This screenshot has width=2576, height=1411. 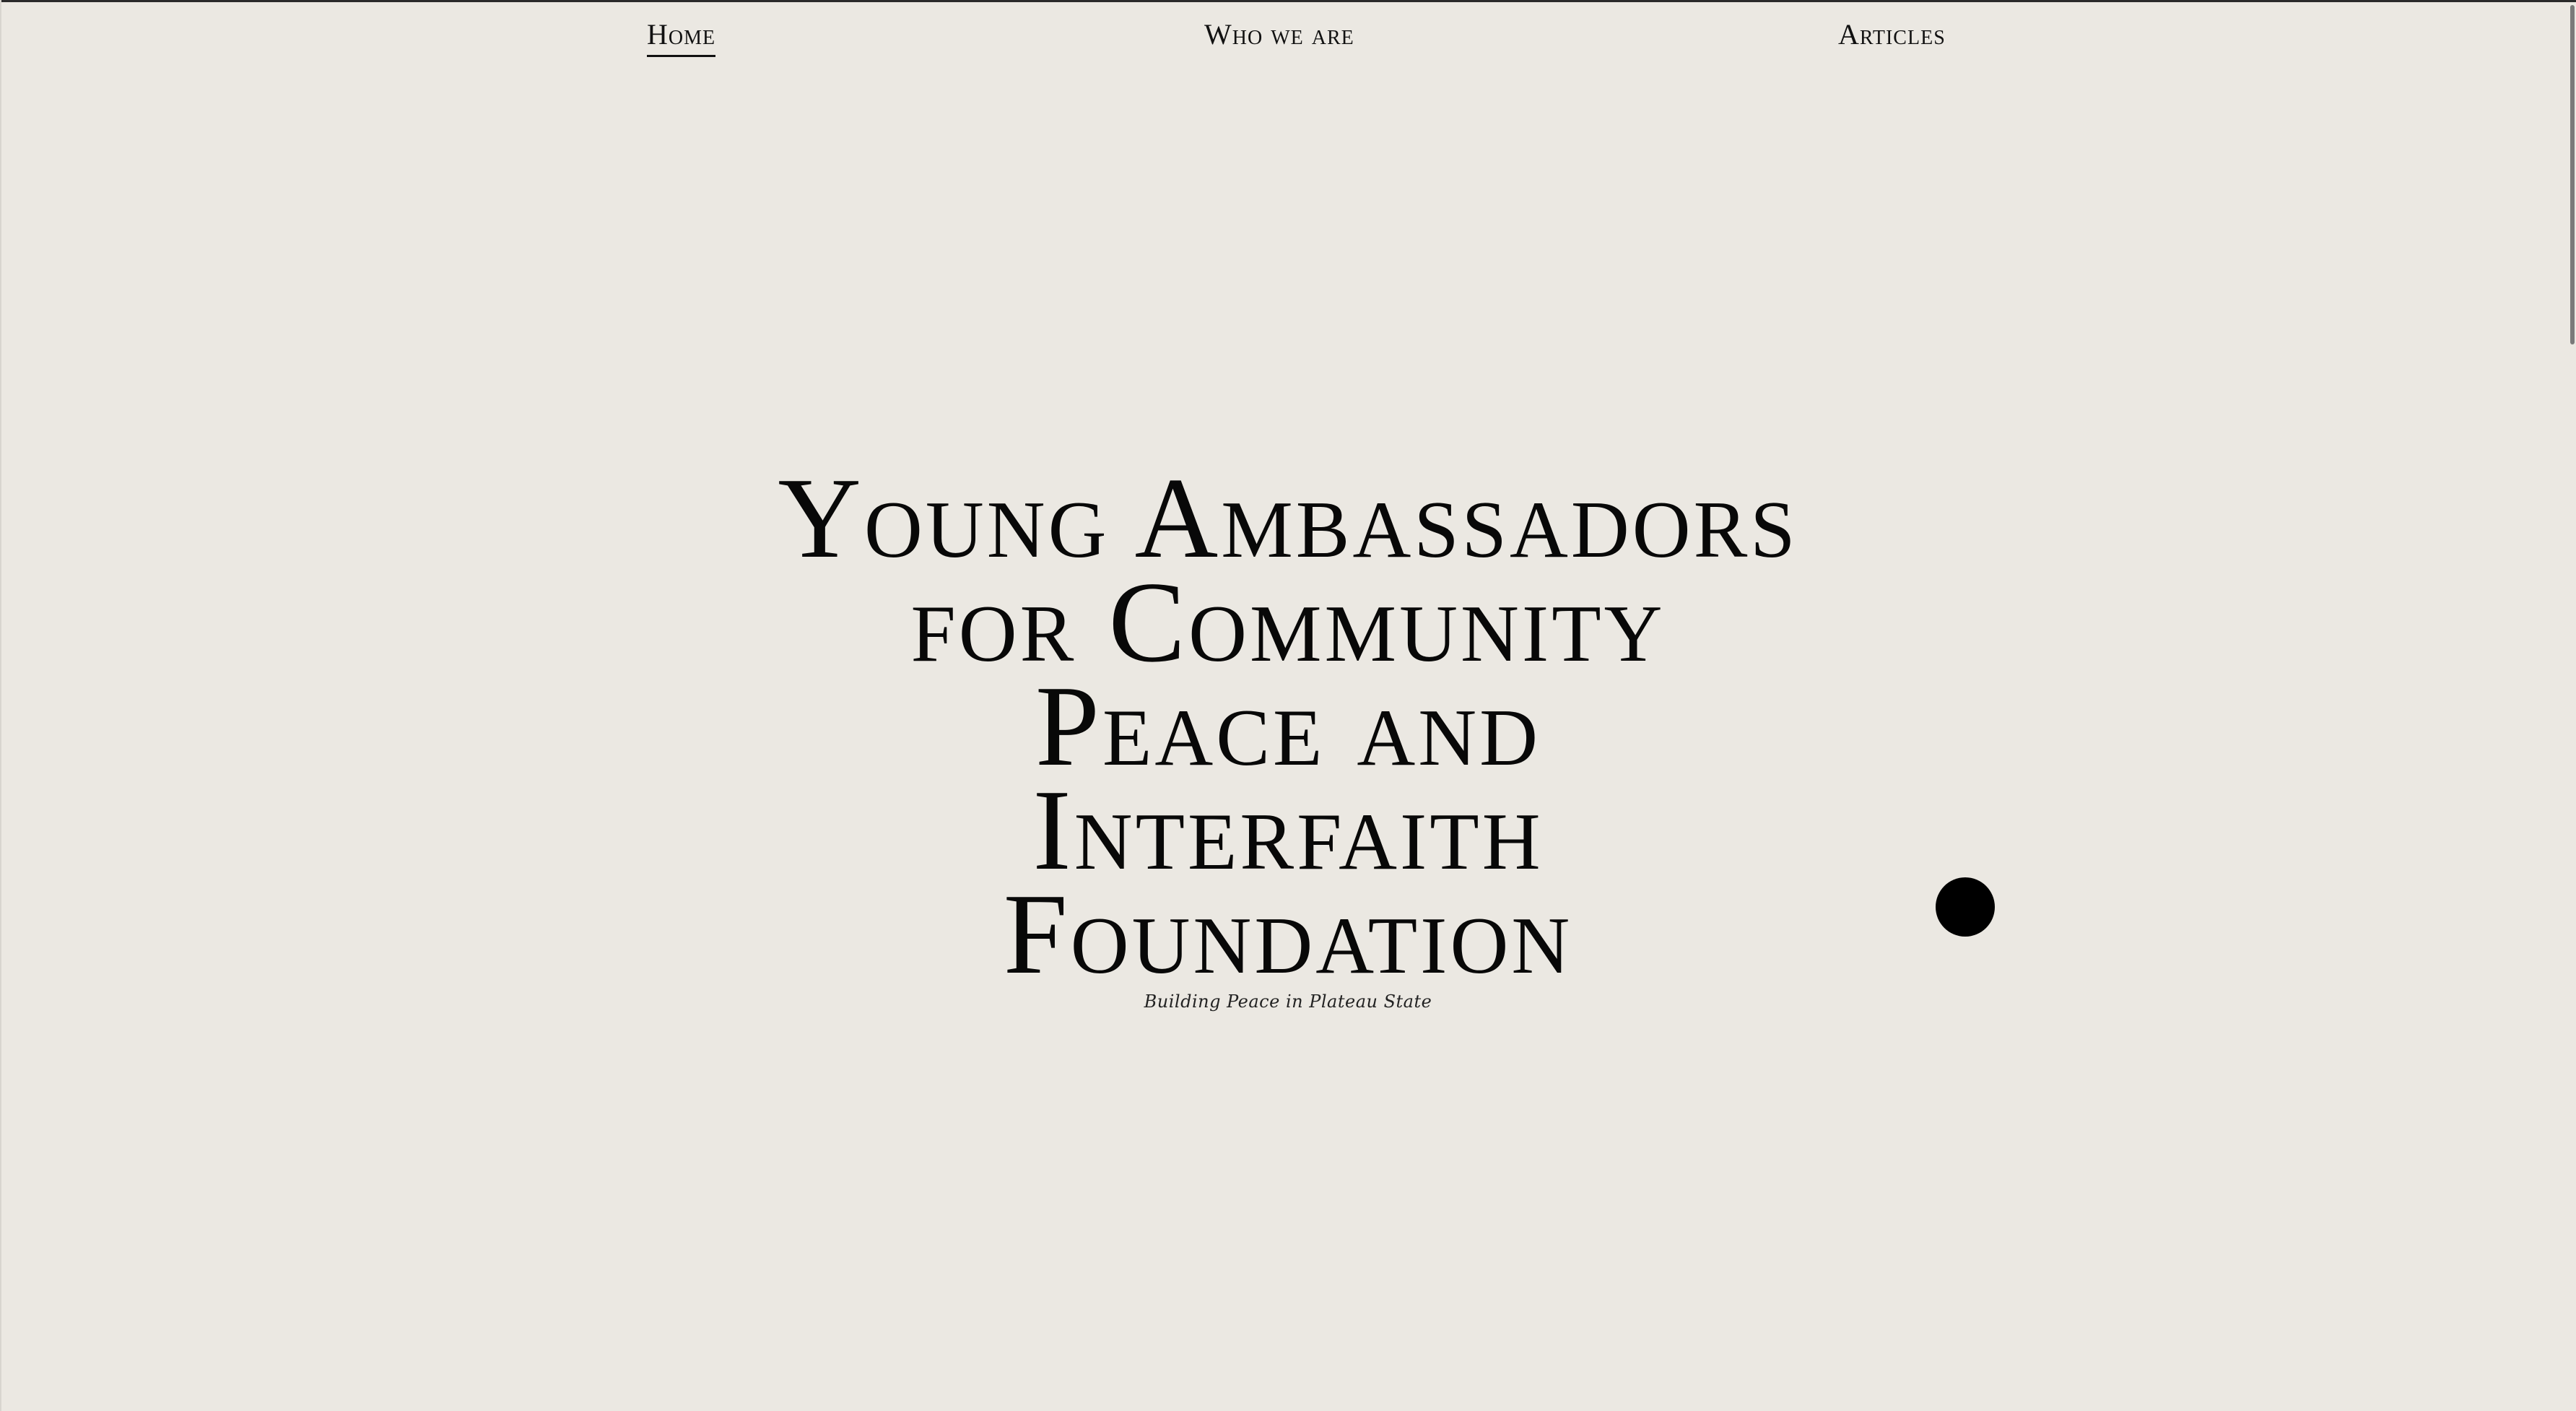 I want to click on hero-title-line: Young Ambassadors, so click(x=1288, y=517).